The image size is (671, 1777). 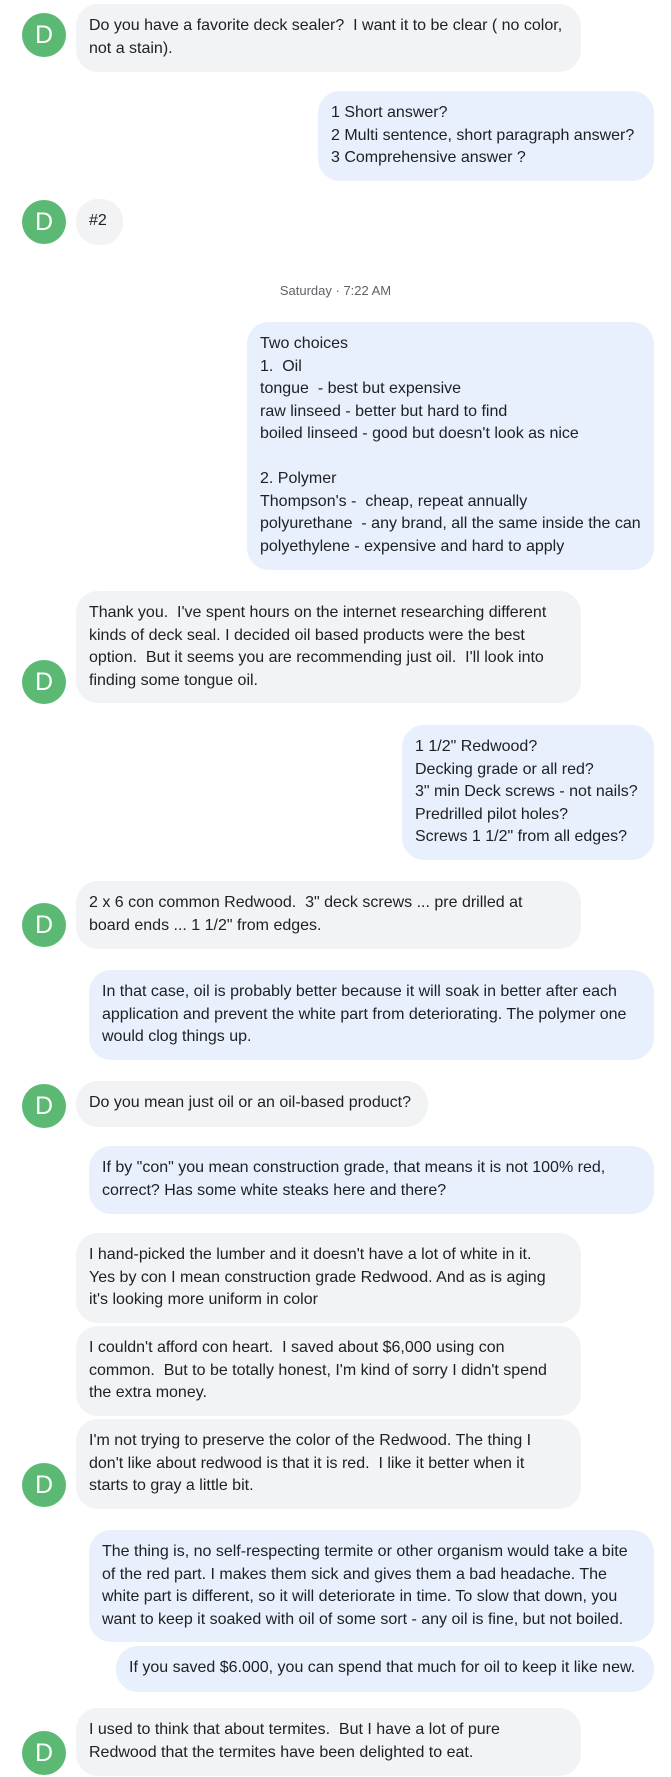 I want to click on message-line: 1. Oil, so click(x=281, y=366).